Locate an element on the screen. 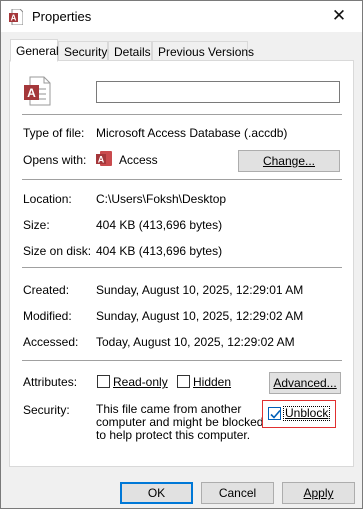 This screenshot has height=509, width=363. location-label: Location: is located at coordinates (47, 199).